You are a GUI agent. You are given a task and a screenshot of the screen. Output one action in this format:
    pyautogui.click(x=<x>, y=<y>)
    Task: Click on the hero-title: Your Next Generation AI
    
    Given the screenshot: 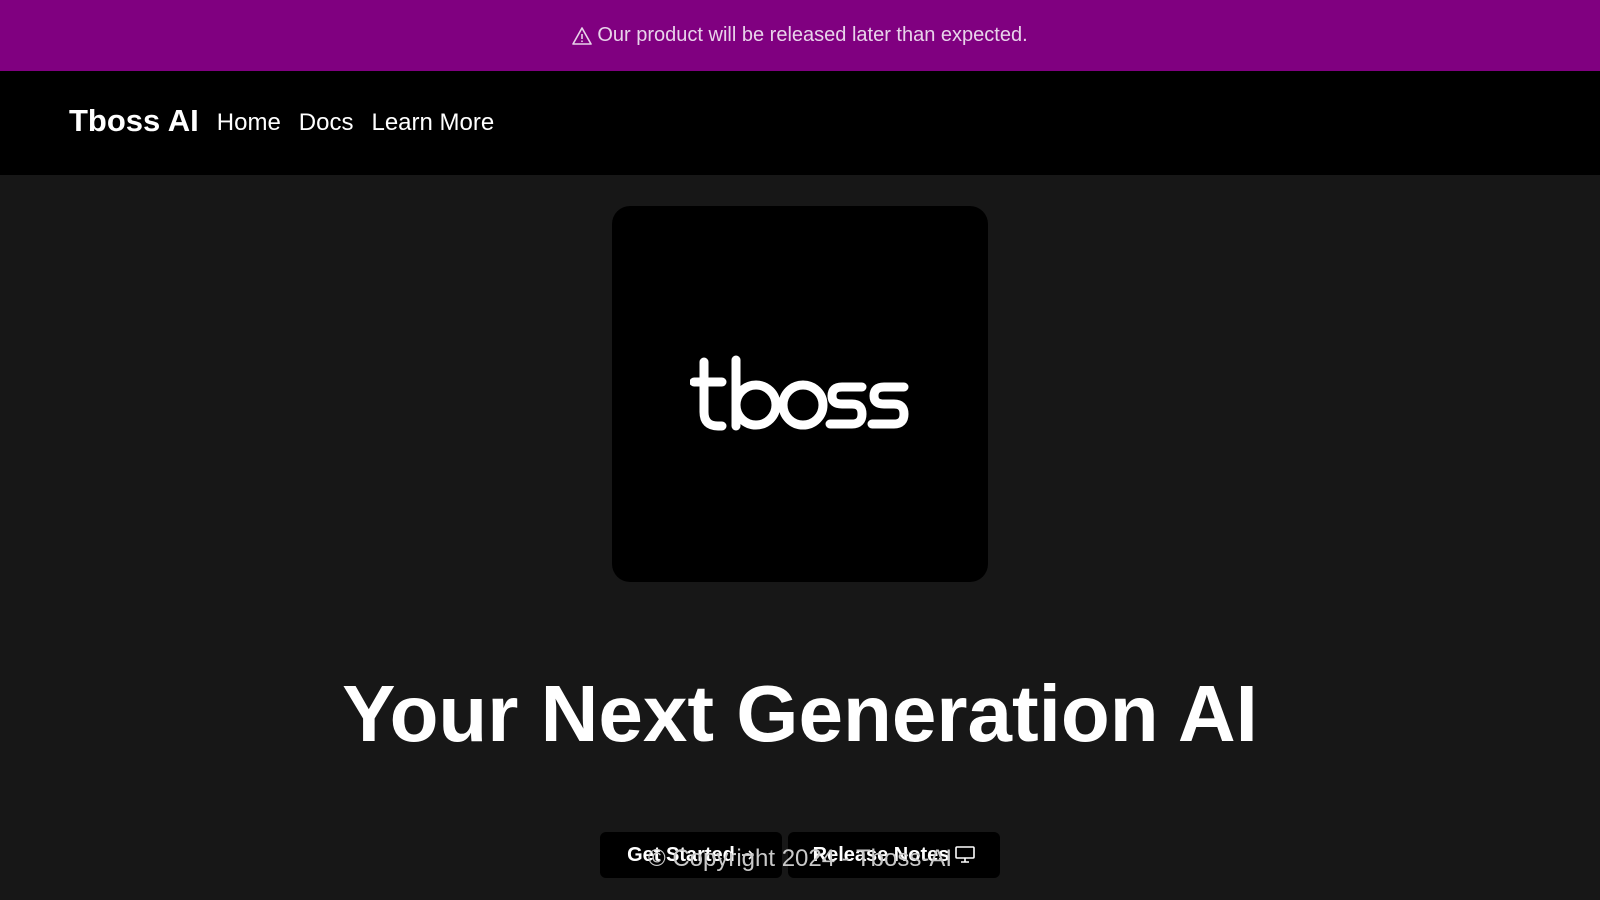 What is the action you would take?
    pyautogui.click(x=800, y=713)
    